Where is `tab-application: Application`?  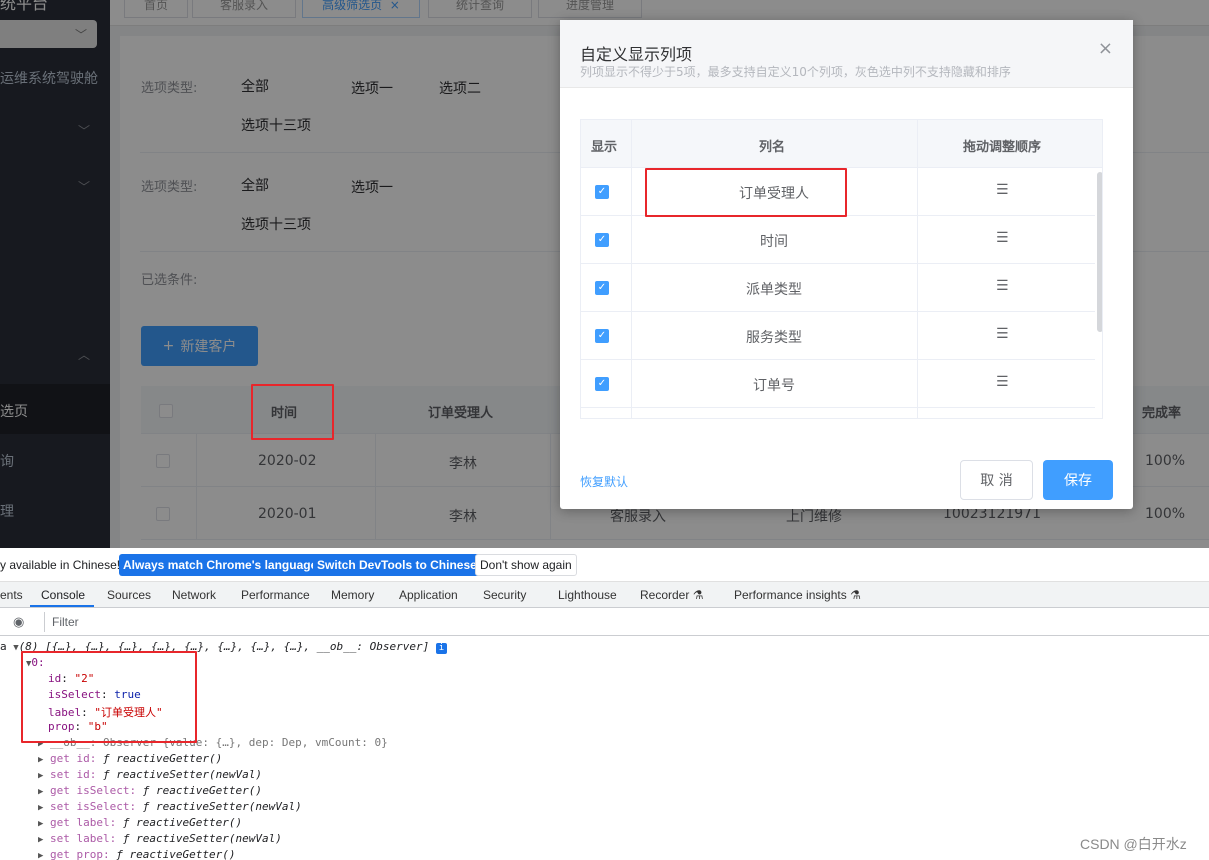 tab-application: Application is located at coordinates (428, 595).